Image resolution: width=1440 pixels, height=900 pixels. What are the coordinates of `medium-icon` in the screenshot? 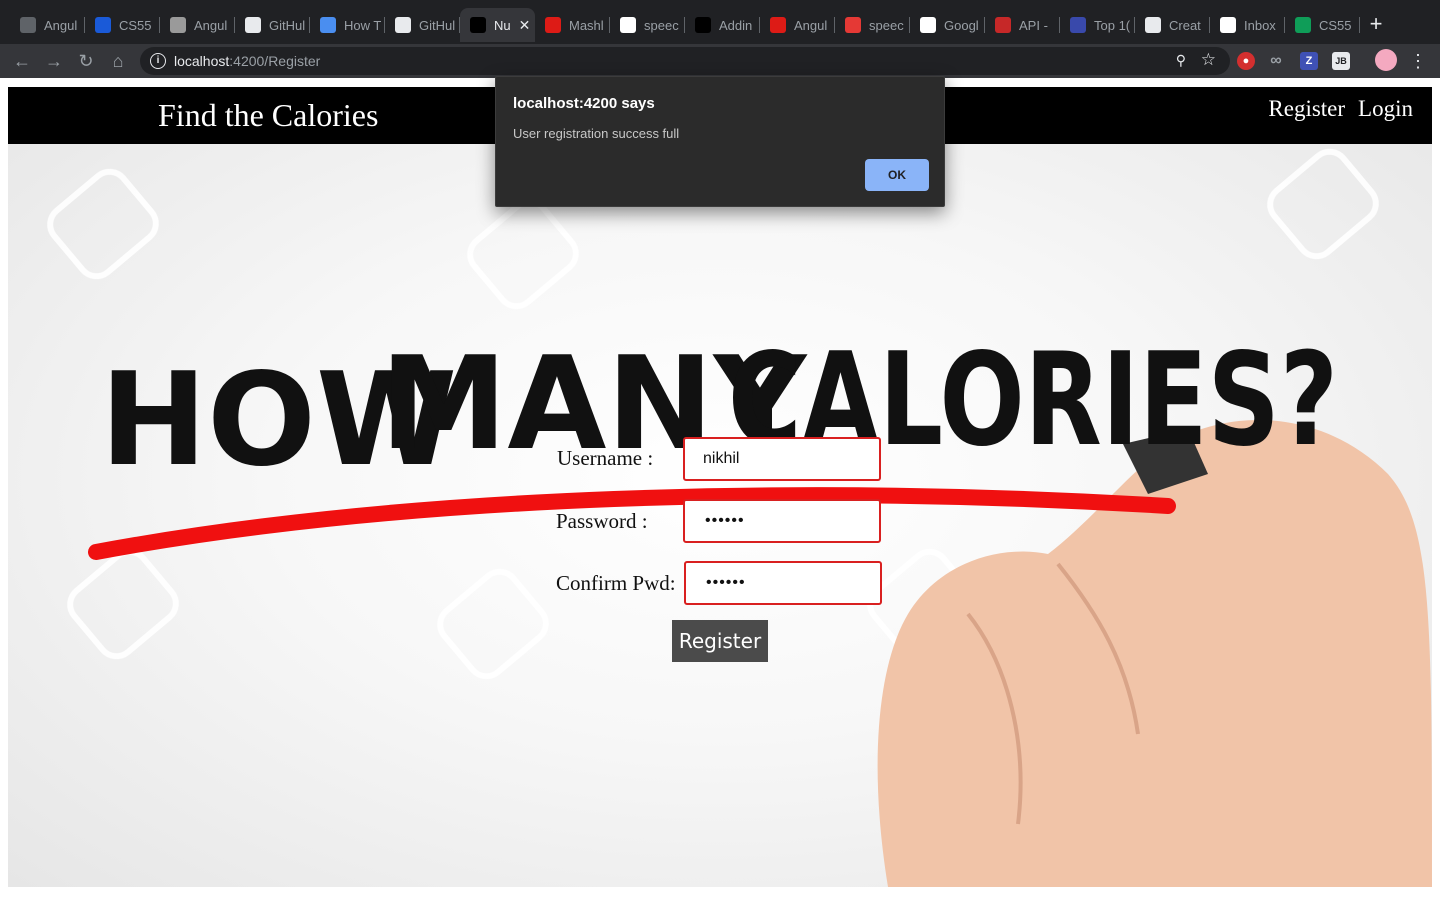 It's located at (703, 25).